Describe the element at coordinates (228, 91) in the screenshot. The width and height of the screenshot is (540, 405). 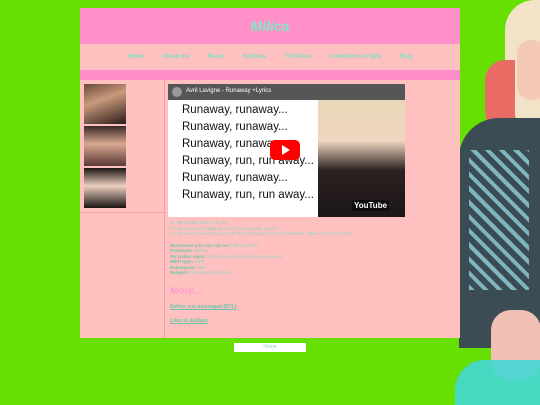
I see `video-title: Avril Lavigne - Runaway +Lyrics` at that location.